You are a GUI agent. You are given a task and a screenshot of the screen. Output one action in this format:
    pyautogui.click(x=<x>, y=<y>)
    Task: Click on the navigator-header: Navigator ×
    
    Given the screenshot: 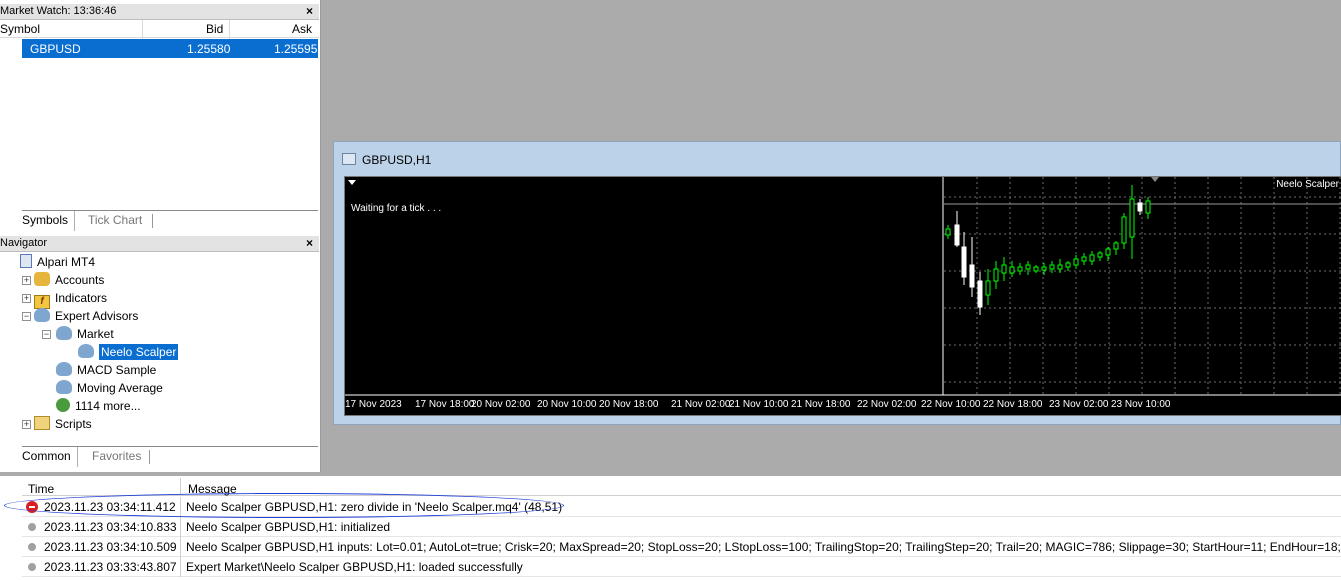 What is the action you would take?
    pyautogui.click(x=159, y=244)
    